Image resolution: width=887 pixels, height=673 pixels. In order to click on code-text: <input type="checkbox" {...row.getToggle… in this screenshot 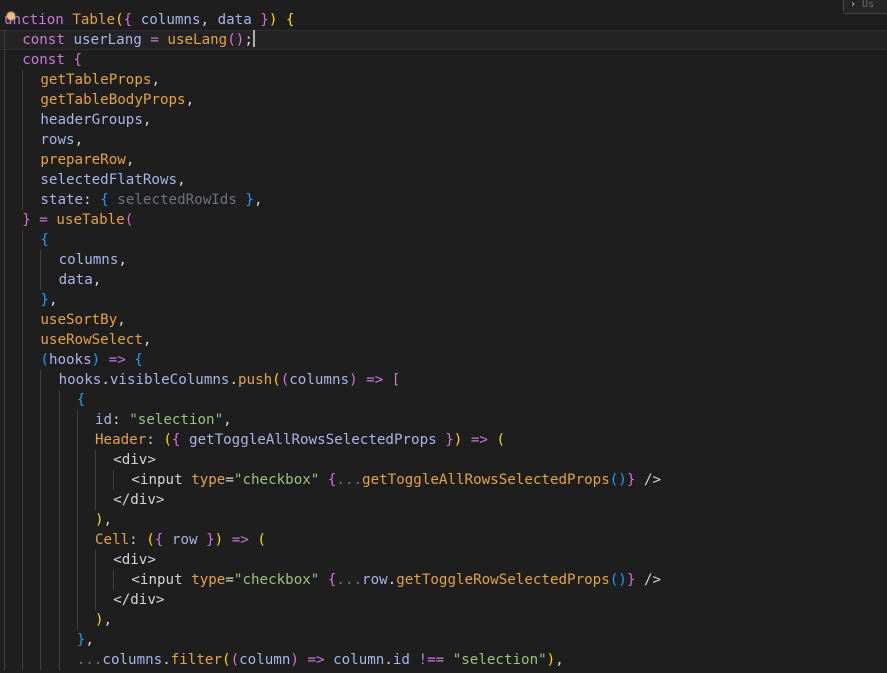, I will do `click(396, 580)`.